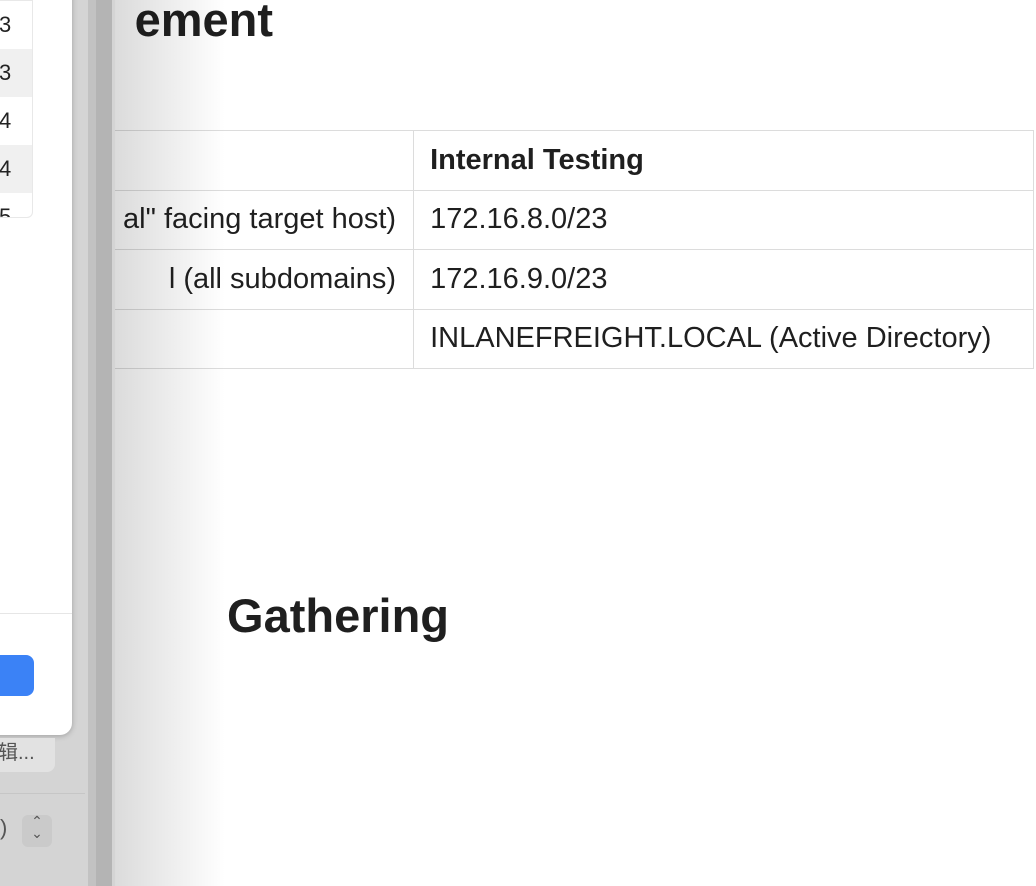 The height and width of the screenshot is (886, 1036). Describe the element at coordinates (723, 338) in the screenshot. I see `table-cell: INLANEFREIGHT.LOCAL (Active Directory)` at that location.